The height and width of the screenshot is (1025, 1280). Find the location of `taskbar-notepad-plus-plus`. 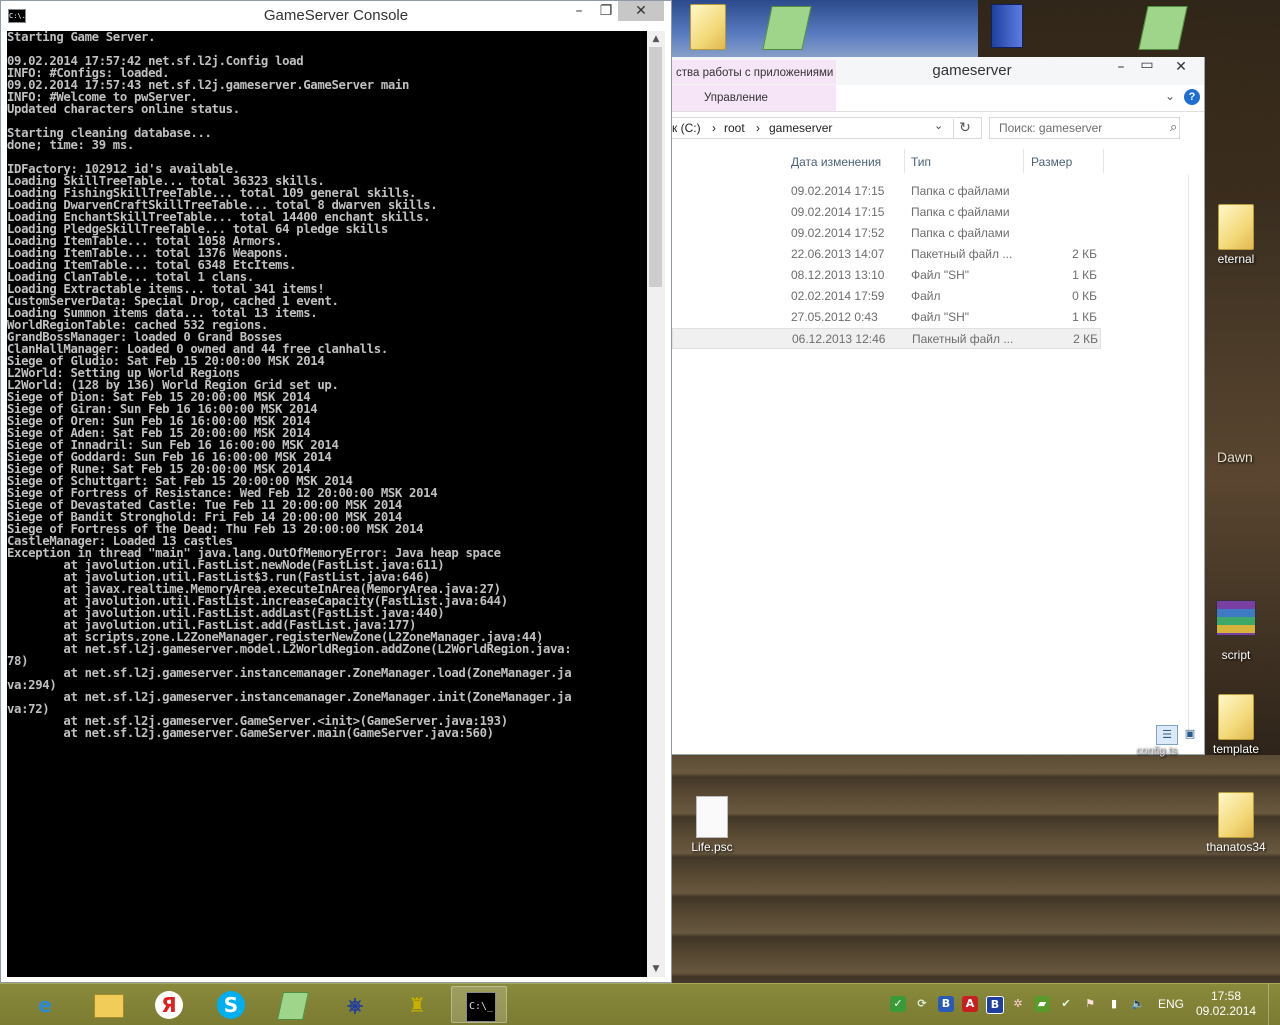

taskbar-notepad-plus-plus is located at coordinates (293, 1004).